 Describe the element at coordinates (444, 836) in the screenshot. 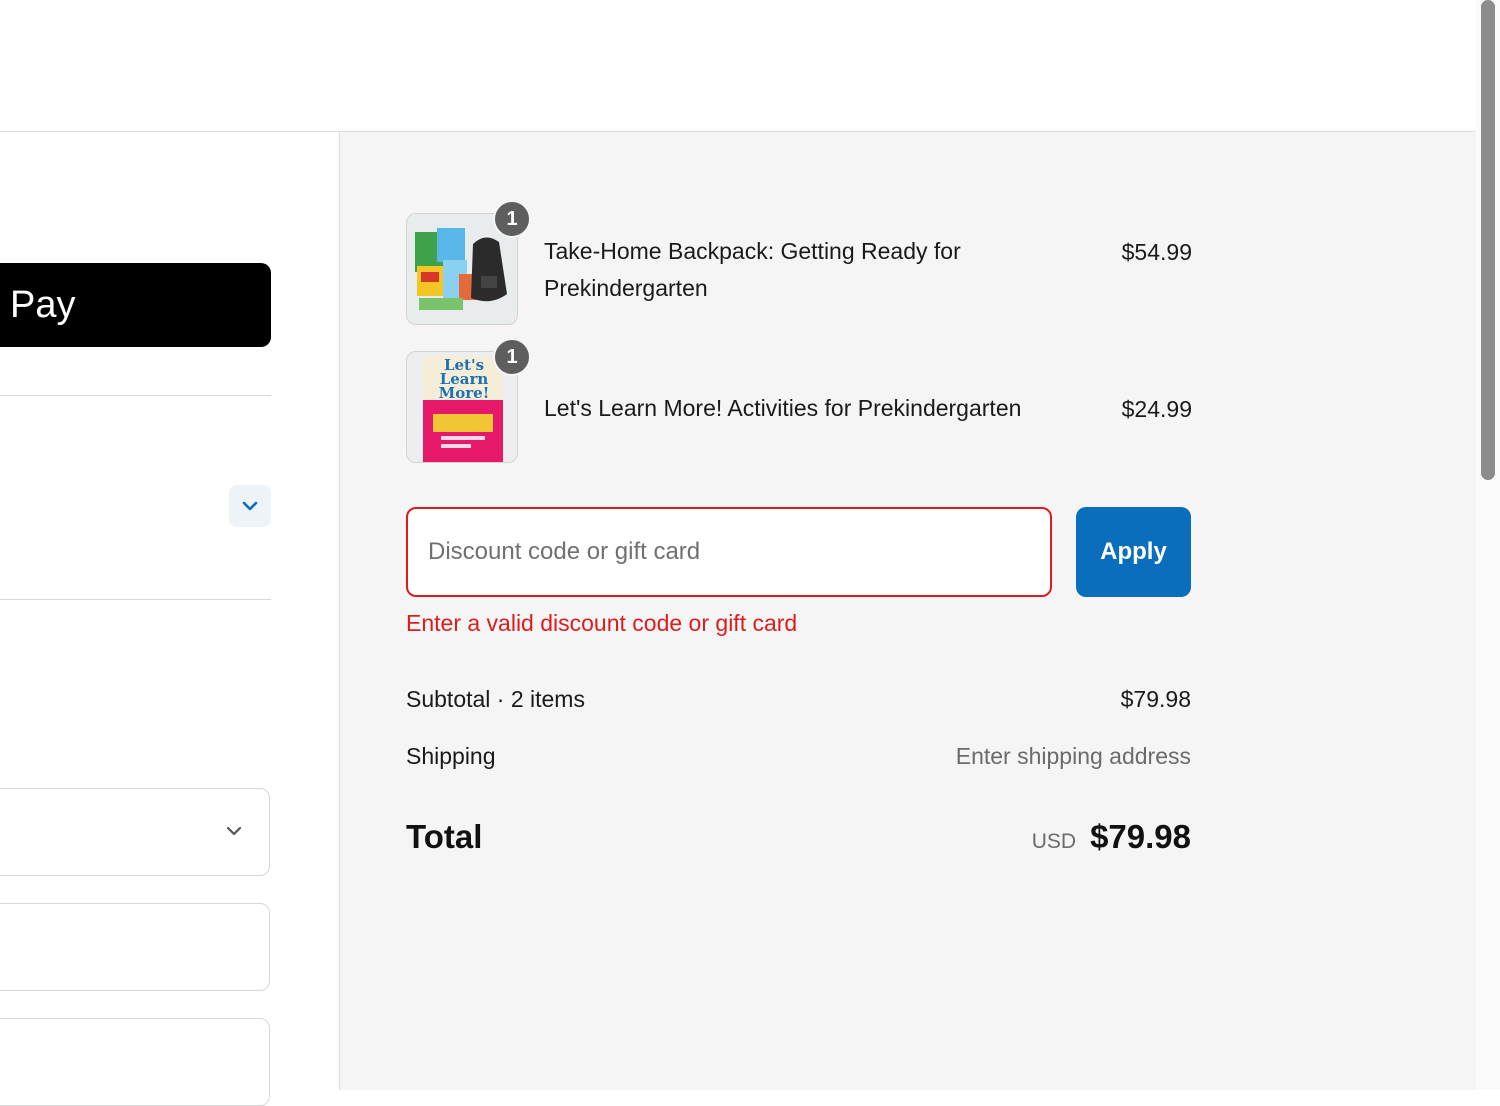

I see `total-label: Total` at that location.